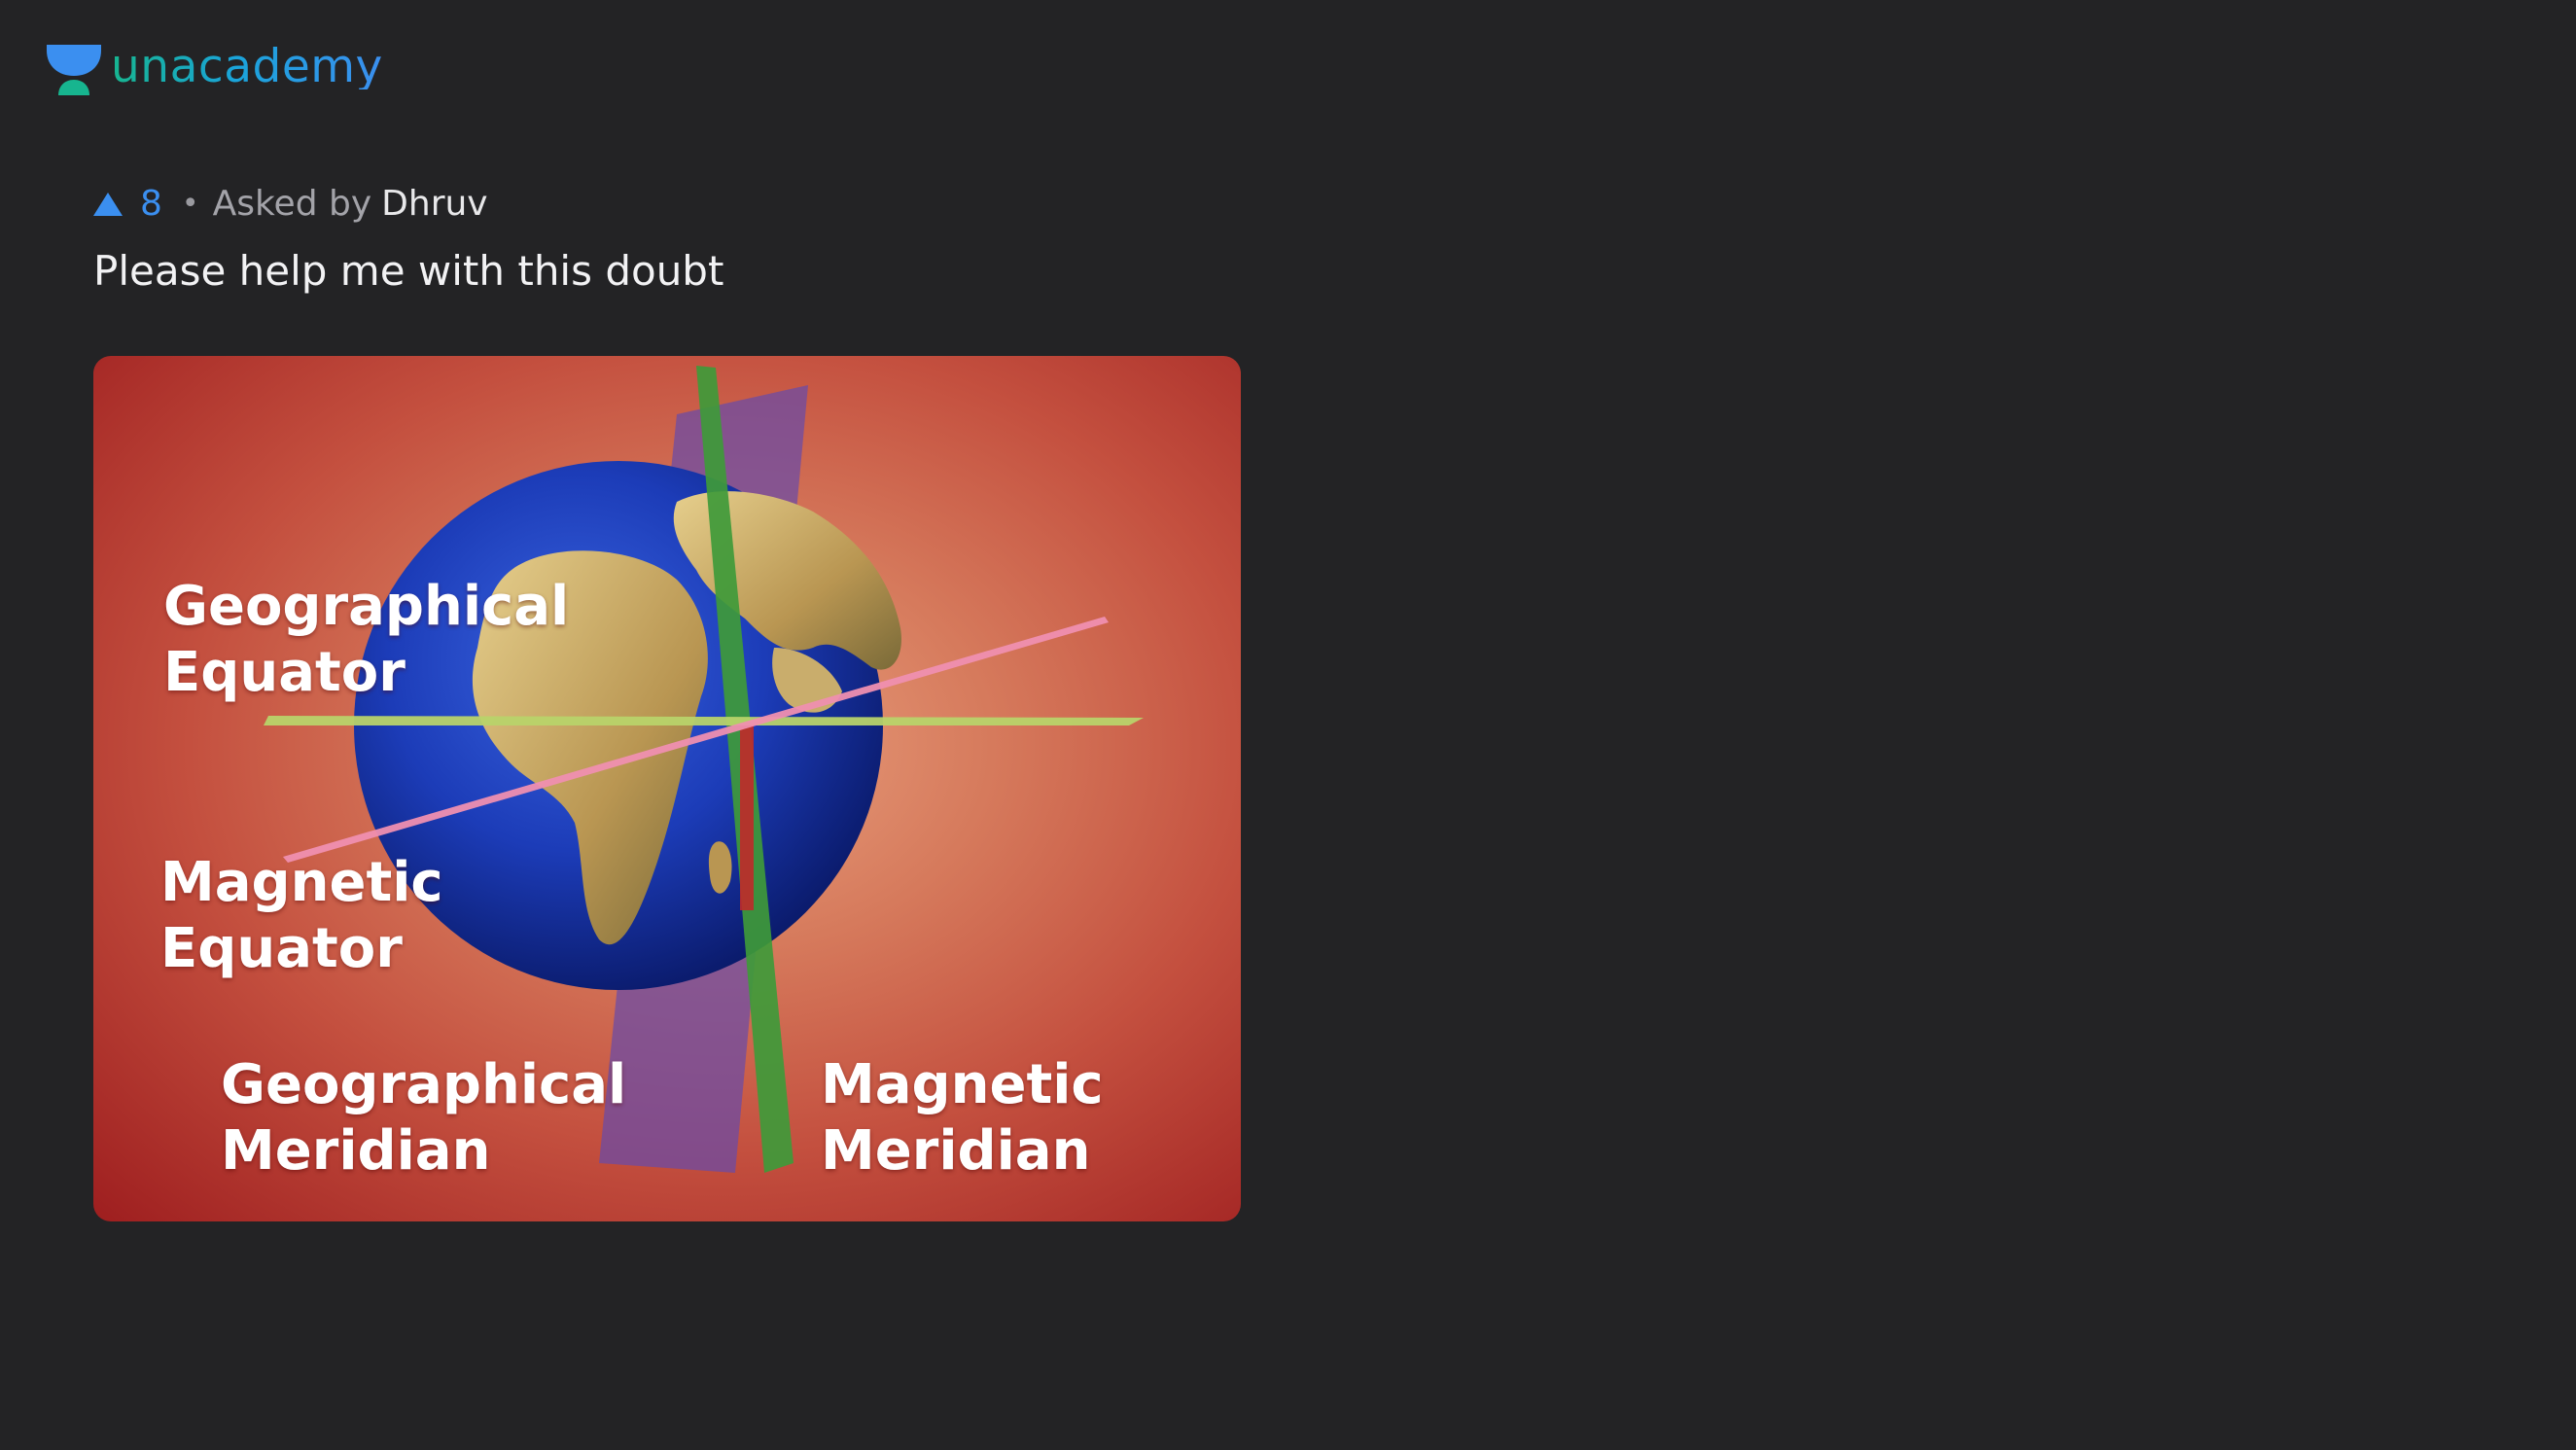 The width and height of the screenshot is (2576, 1450). I want to click on unacademy-logo: unacademy, so click(214, 68).